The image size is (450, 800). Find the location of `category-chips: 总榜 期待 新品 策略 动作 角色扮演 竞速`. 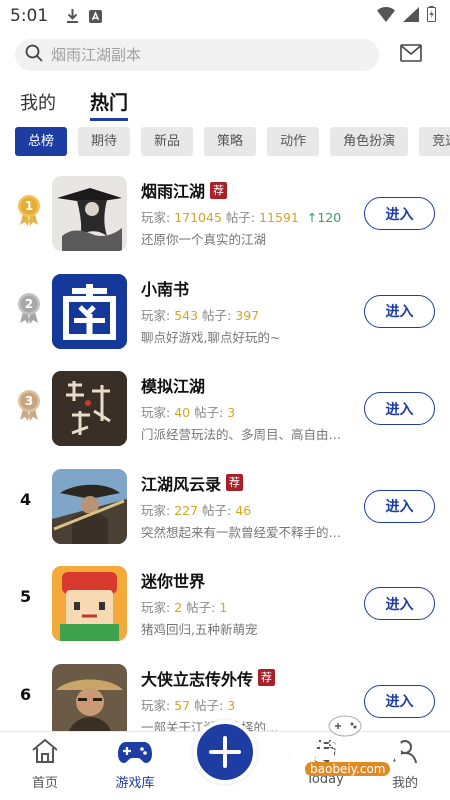

category-chips: 总榜 期待 新品 策略 动作 角色扮演 竞速 is located at coordinates (232, 141).